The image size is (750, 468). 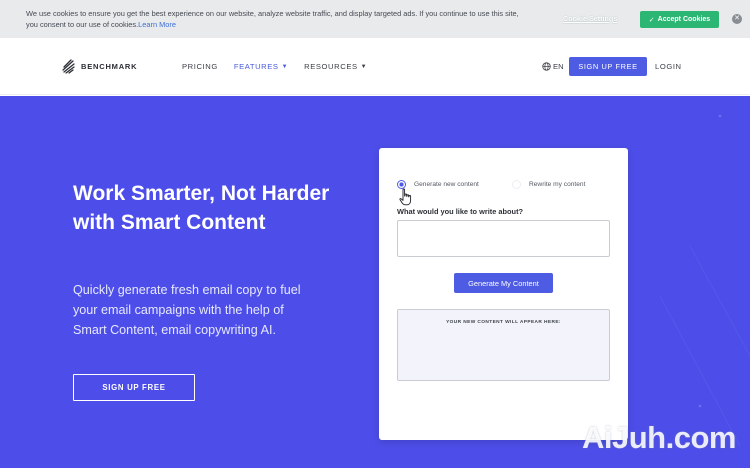 What do you see at coordinates (659, 437) in the screenshot?
I see `watermark-text: AiJuh.com` at bounding box center [659, 437].